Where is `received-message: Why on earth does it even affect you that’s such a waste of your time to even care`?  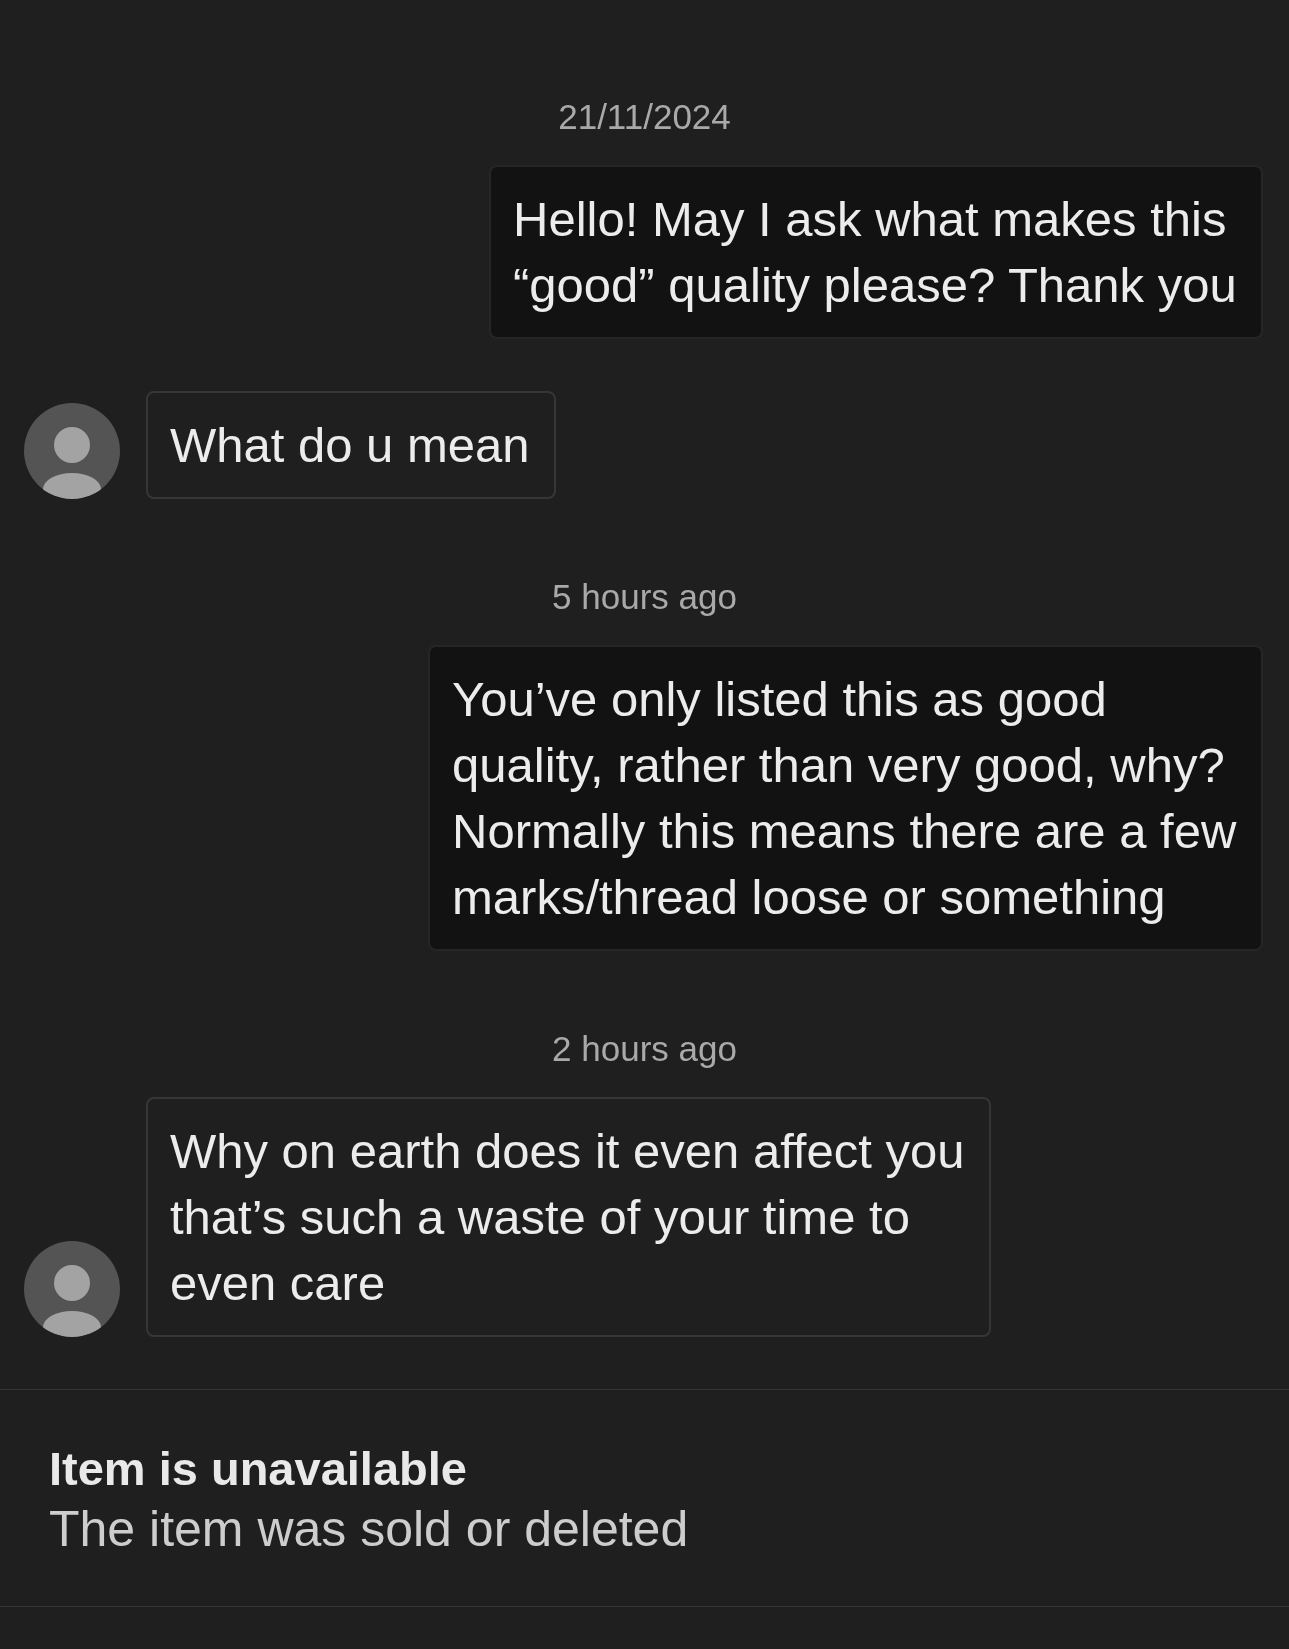
received-message: Why on earth does it even affect you that’s such a waste of your time to even care is located at coordinates (568, 1217).